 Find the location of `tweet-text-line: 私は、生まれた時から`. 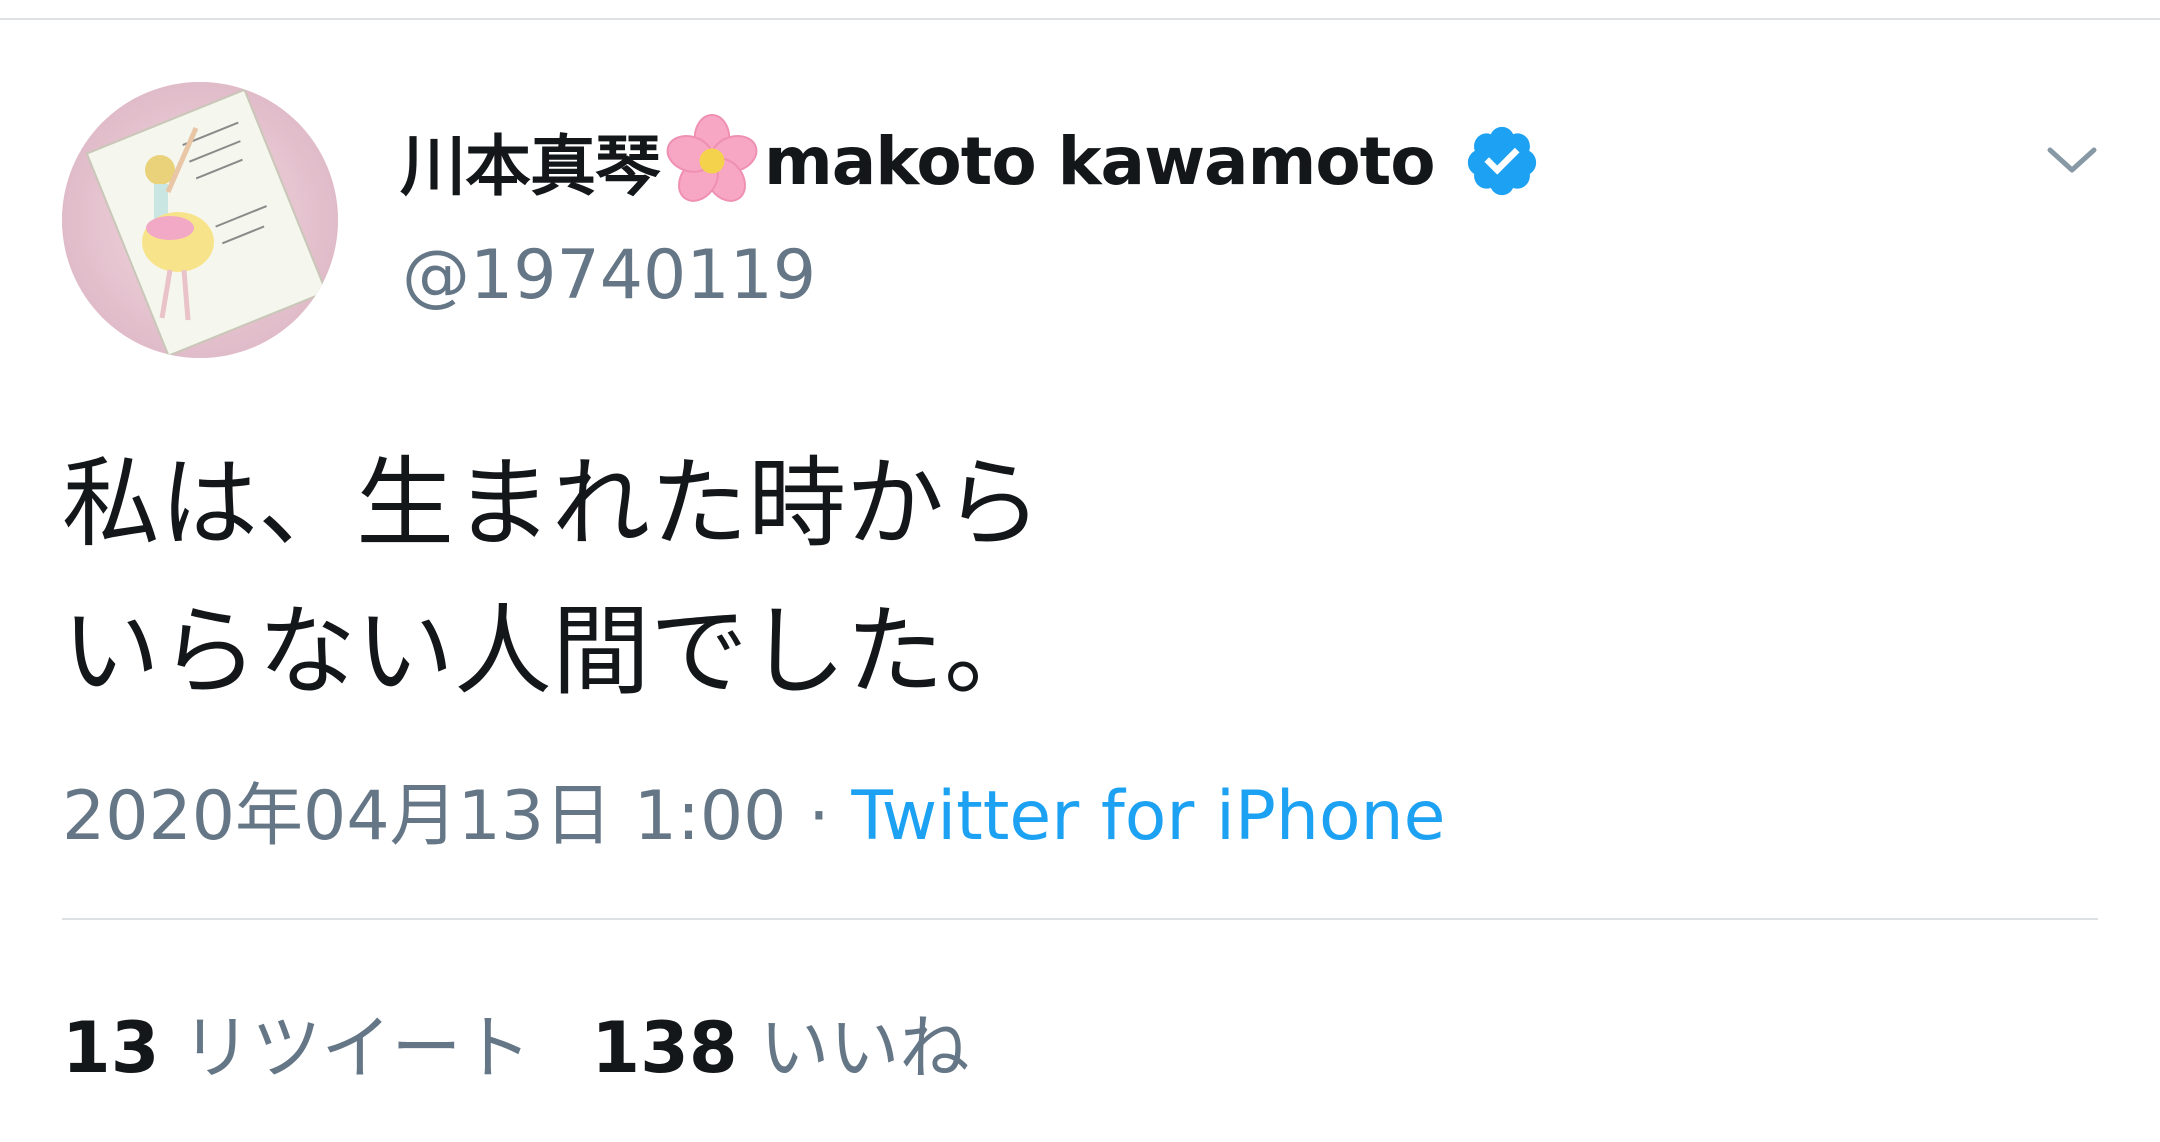

tweet-text-line: 私は、生まれた時から is located at coordinates (552, 504).